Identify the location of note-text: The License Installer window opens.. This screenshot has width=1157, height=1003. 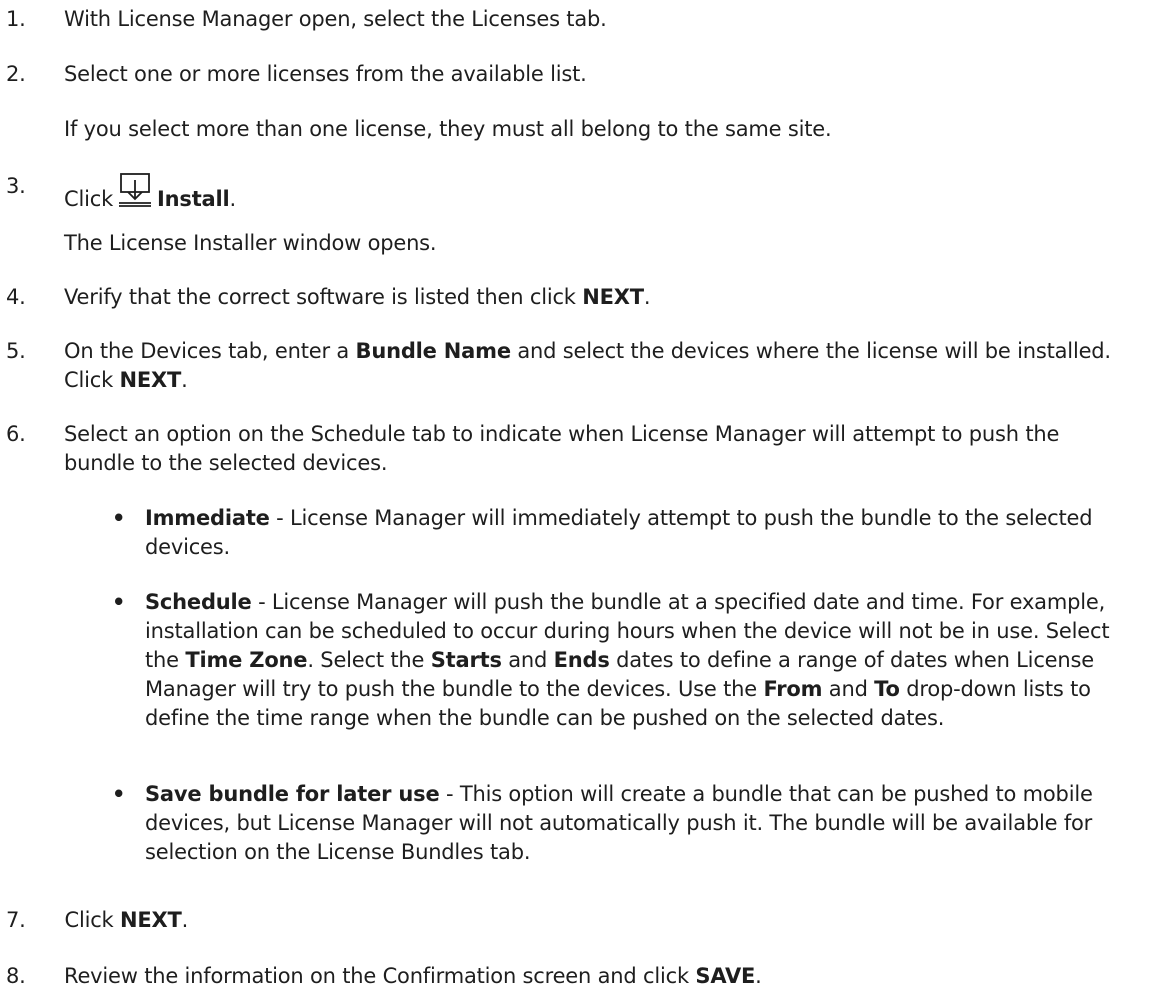
(250, 243).